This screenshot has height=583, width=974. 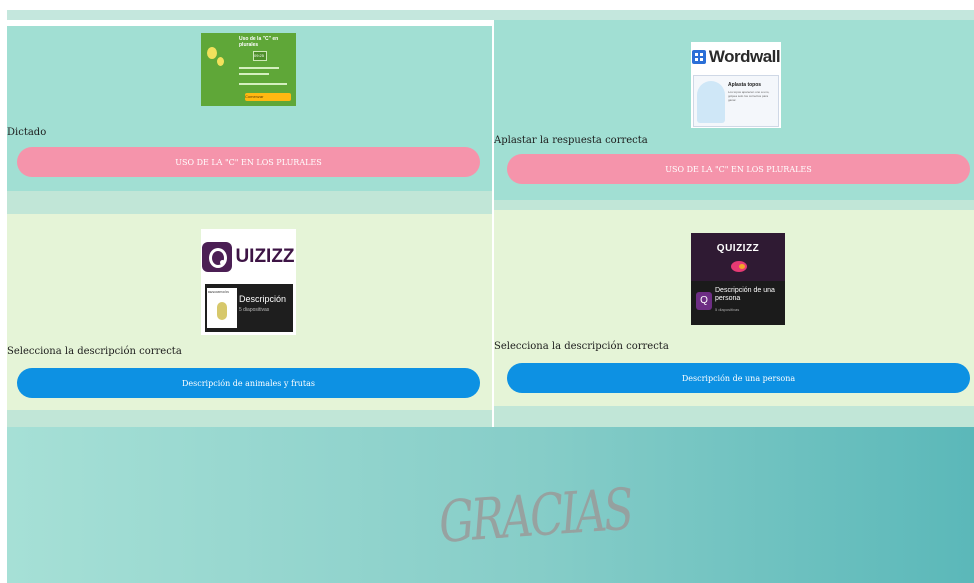 What do you see at coordinates (248, 69) in the screenshot?
I see `dictado-thumbnail: Uso de la "C" en plurales 09:25 Comenzar` at bounding box center [248, 69].